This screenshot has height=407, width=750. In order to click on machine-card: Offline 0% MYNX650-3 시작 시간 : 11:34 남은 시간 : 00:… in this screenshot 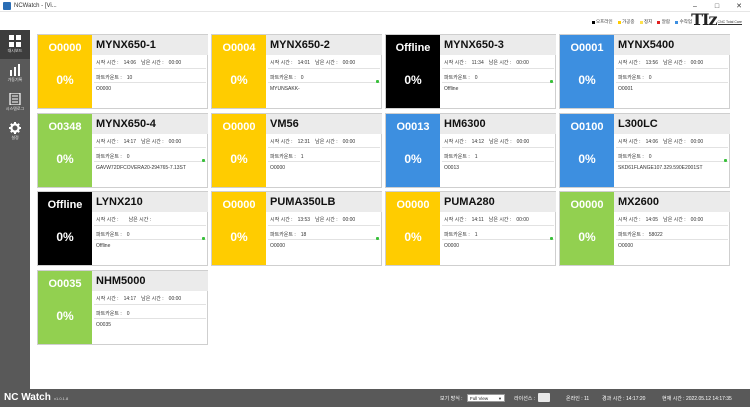, I will do `click(470, 71)`.